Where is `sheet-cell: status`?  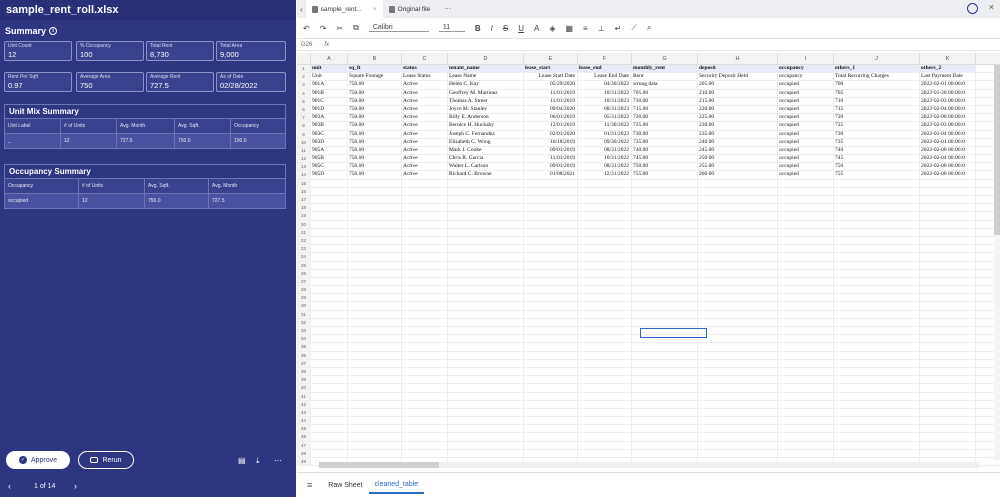 sheet-cell: status is located at coordinates (425, 69).